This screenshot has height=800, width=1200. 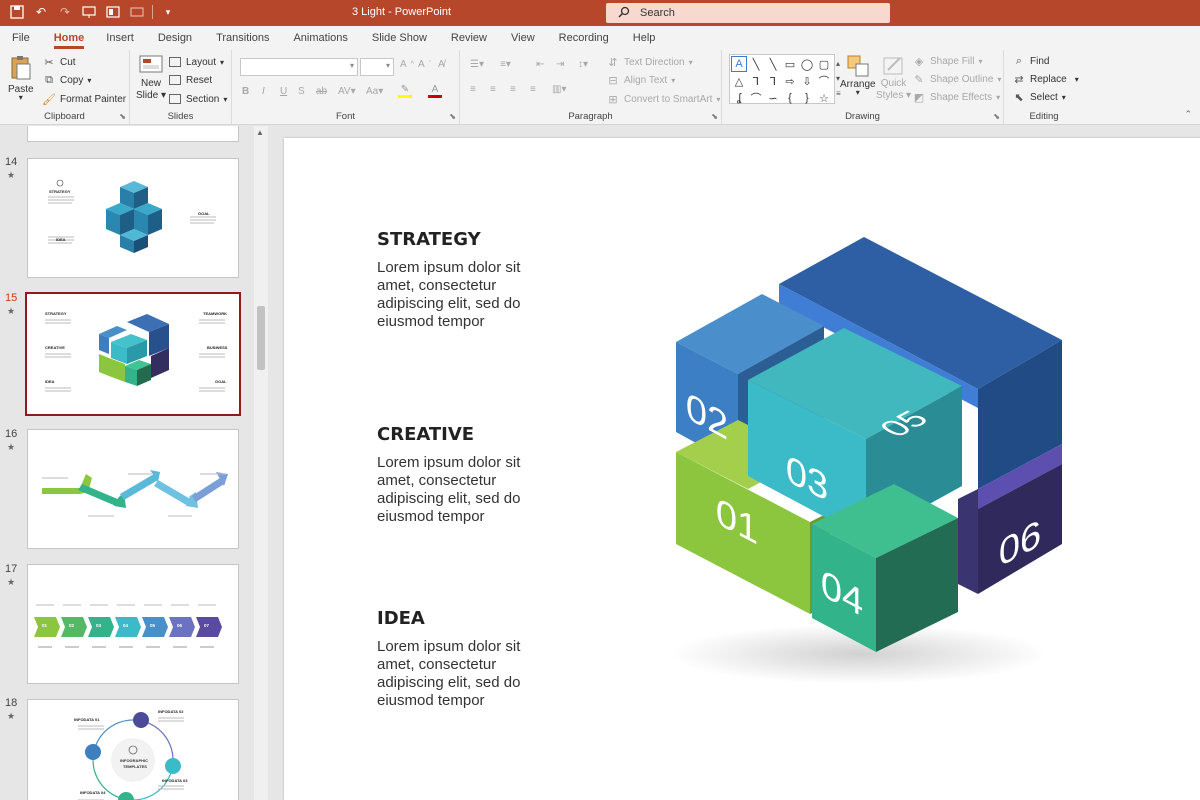 I want to click on numbering-icon: ≡▾, so click(x=505, y=64).